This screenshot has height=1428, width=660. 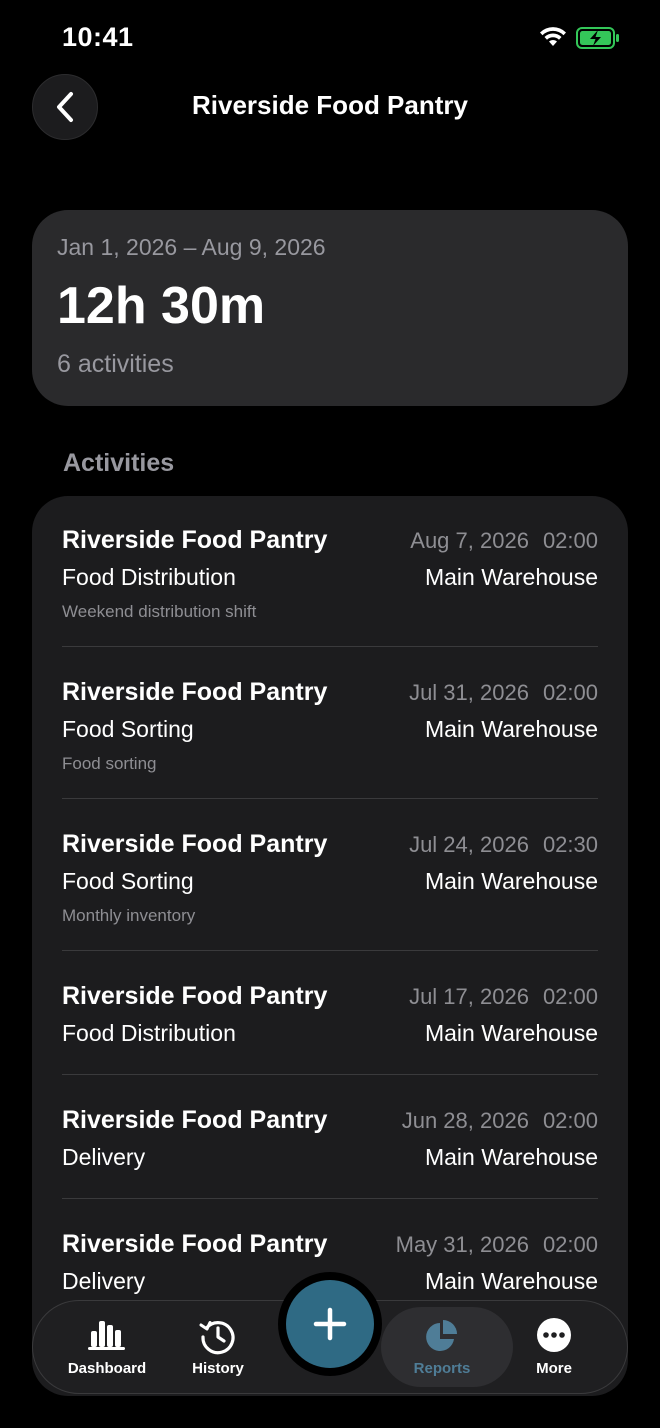 I want to click on date-range: Jan 1, 2026 – Aug 9, 2026, so click(x=191, y=247).